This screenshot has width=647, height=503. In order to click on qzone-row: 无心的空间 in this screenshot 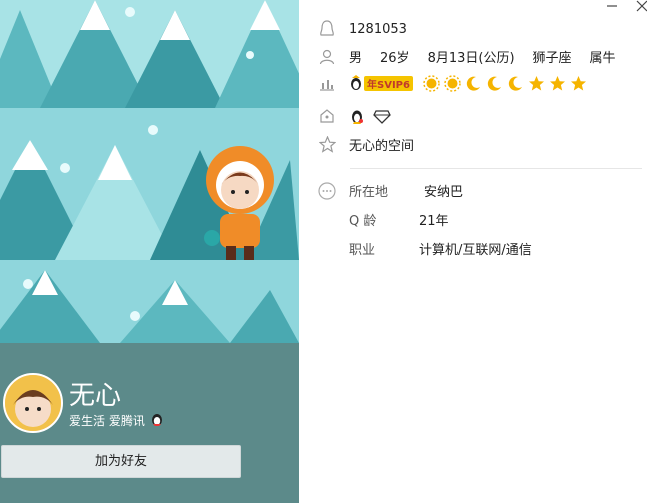, I will do `click(366, 144)`.